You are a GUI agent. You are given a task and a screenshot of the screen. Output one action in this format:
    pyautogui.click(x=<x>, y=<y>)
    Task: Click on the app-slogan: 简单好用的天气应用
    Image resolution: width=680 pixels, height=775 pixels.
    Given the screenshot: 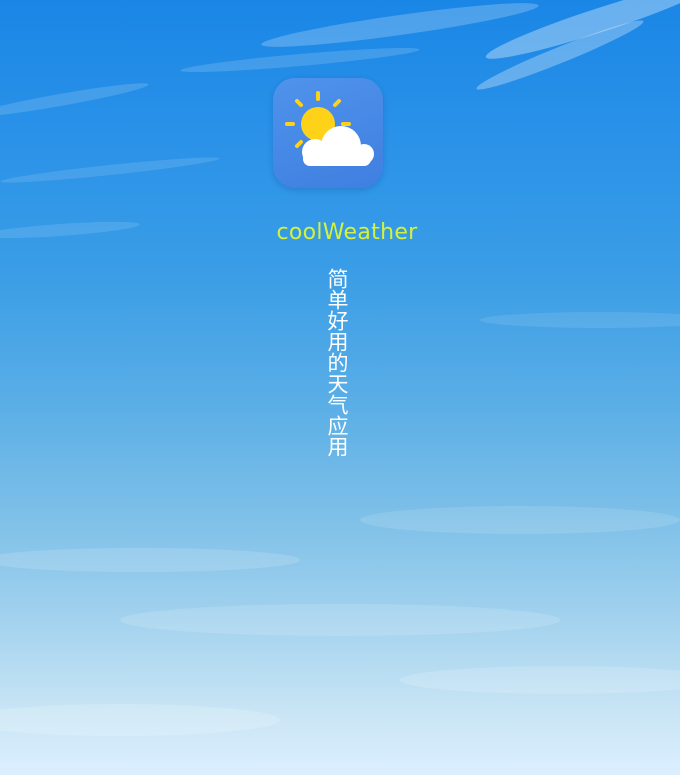 What is the action you would take?
    pyautogui.click(x=337, y=362)
    